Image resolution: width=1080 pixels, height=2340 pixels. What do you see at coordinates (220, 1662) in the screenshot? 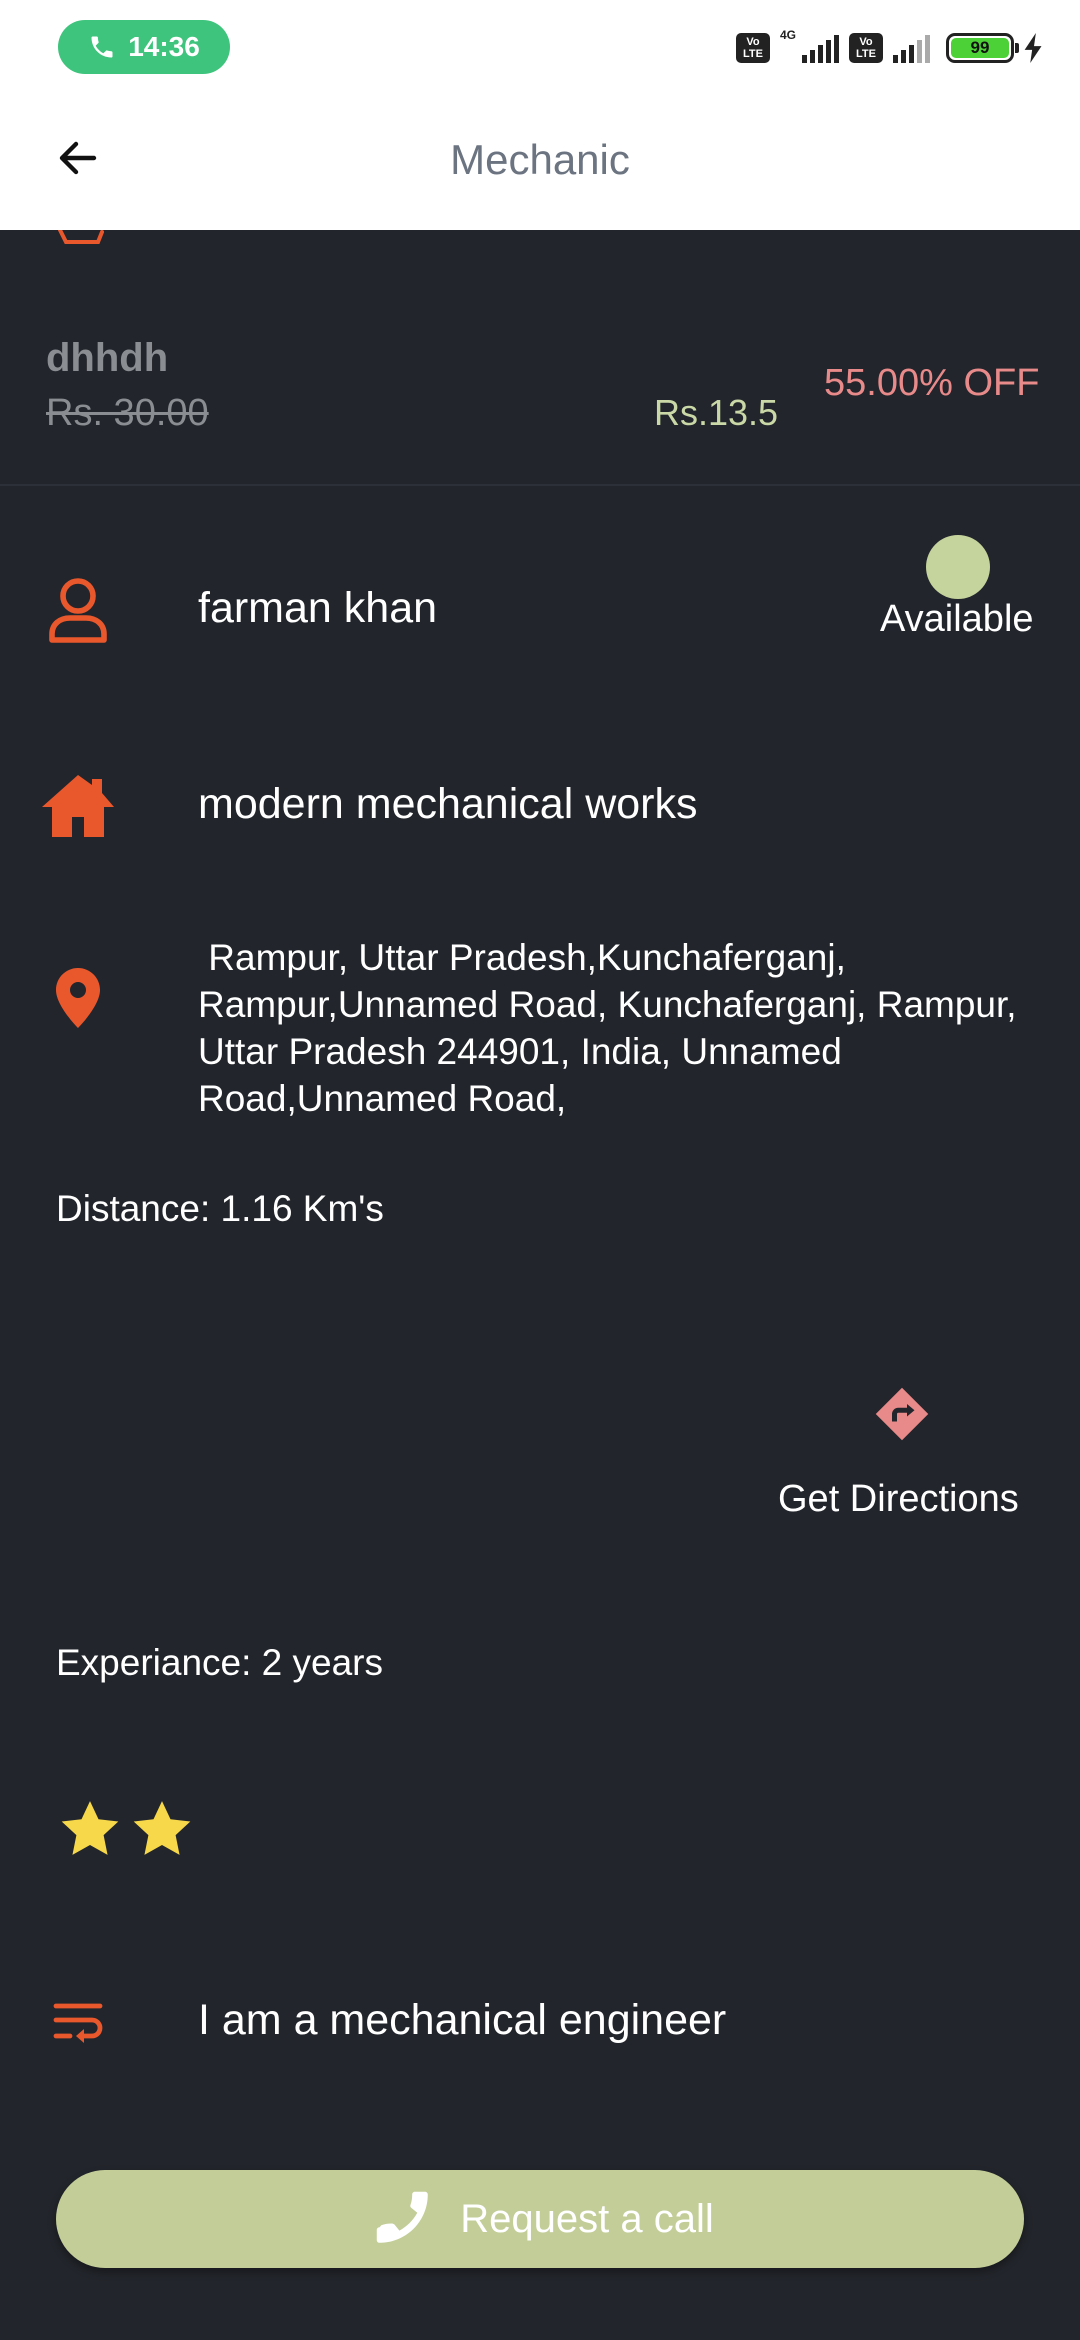
I see `experience-text: Experiance: 2 years` at bounding box center [220, 1662].